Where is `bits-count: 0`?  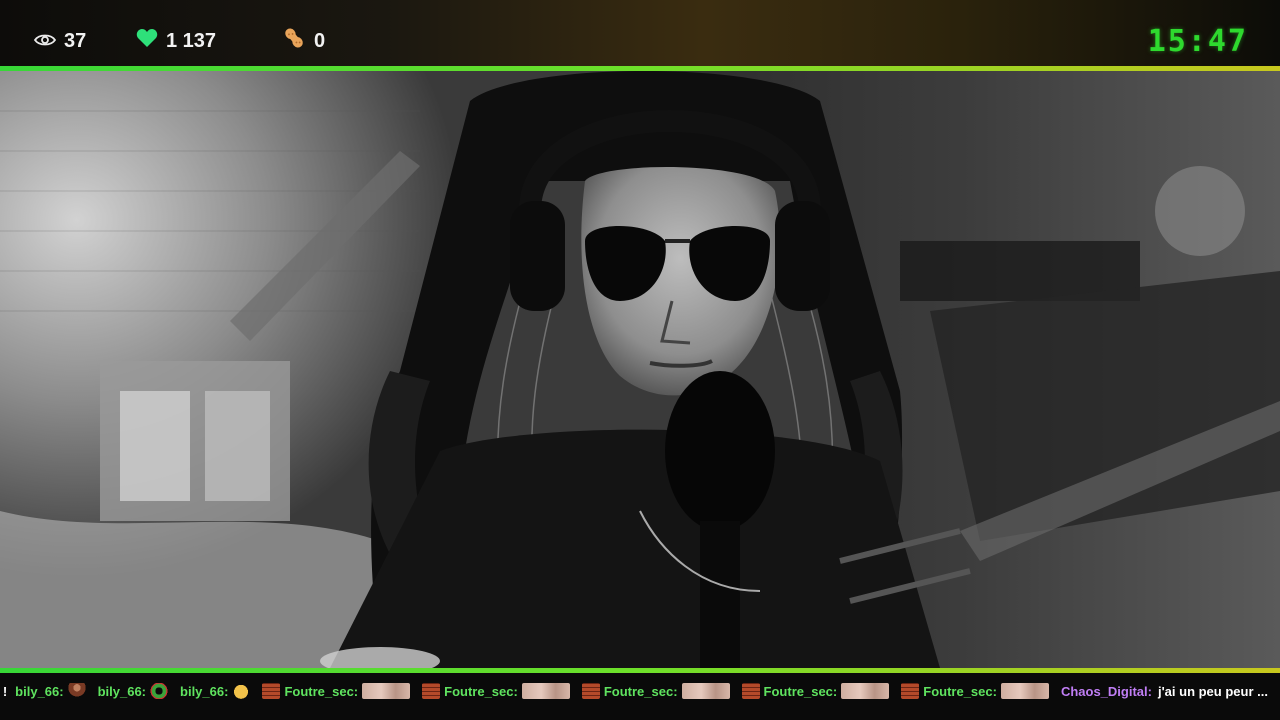 bits-count: 0 is located at coordinates (303, 41).